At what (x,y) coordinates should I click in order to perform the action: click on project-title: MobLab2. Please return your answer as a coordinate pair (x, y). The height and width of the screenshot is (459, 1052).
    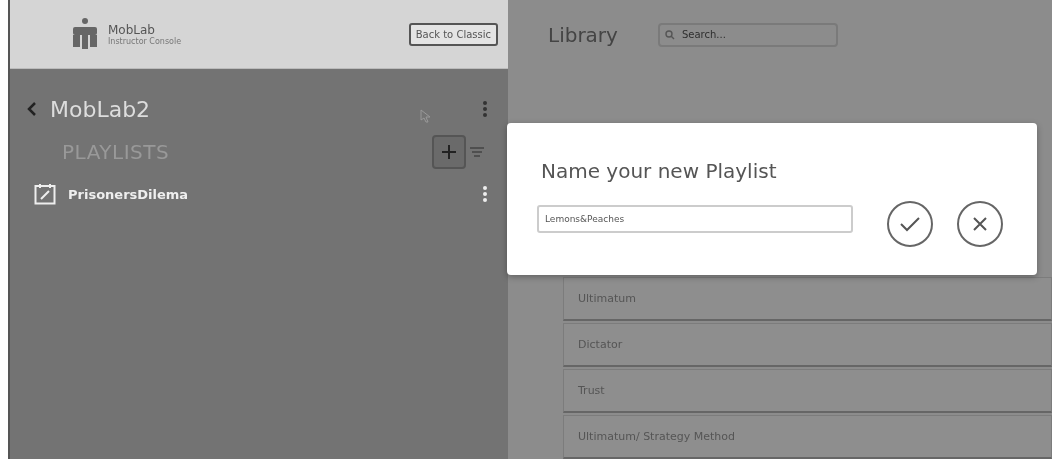
    Looking at the image, I should click on (101, 109).